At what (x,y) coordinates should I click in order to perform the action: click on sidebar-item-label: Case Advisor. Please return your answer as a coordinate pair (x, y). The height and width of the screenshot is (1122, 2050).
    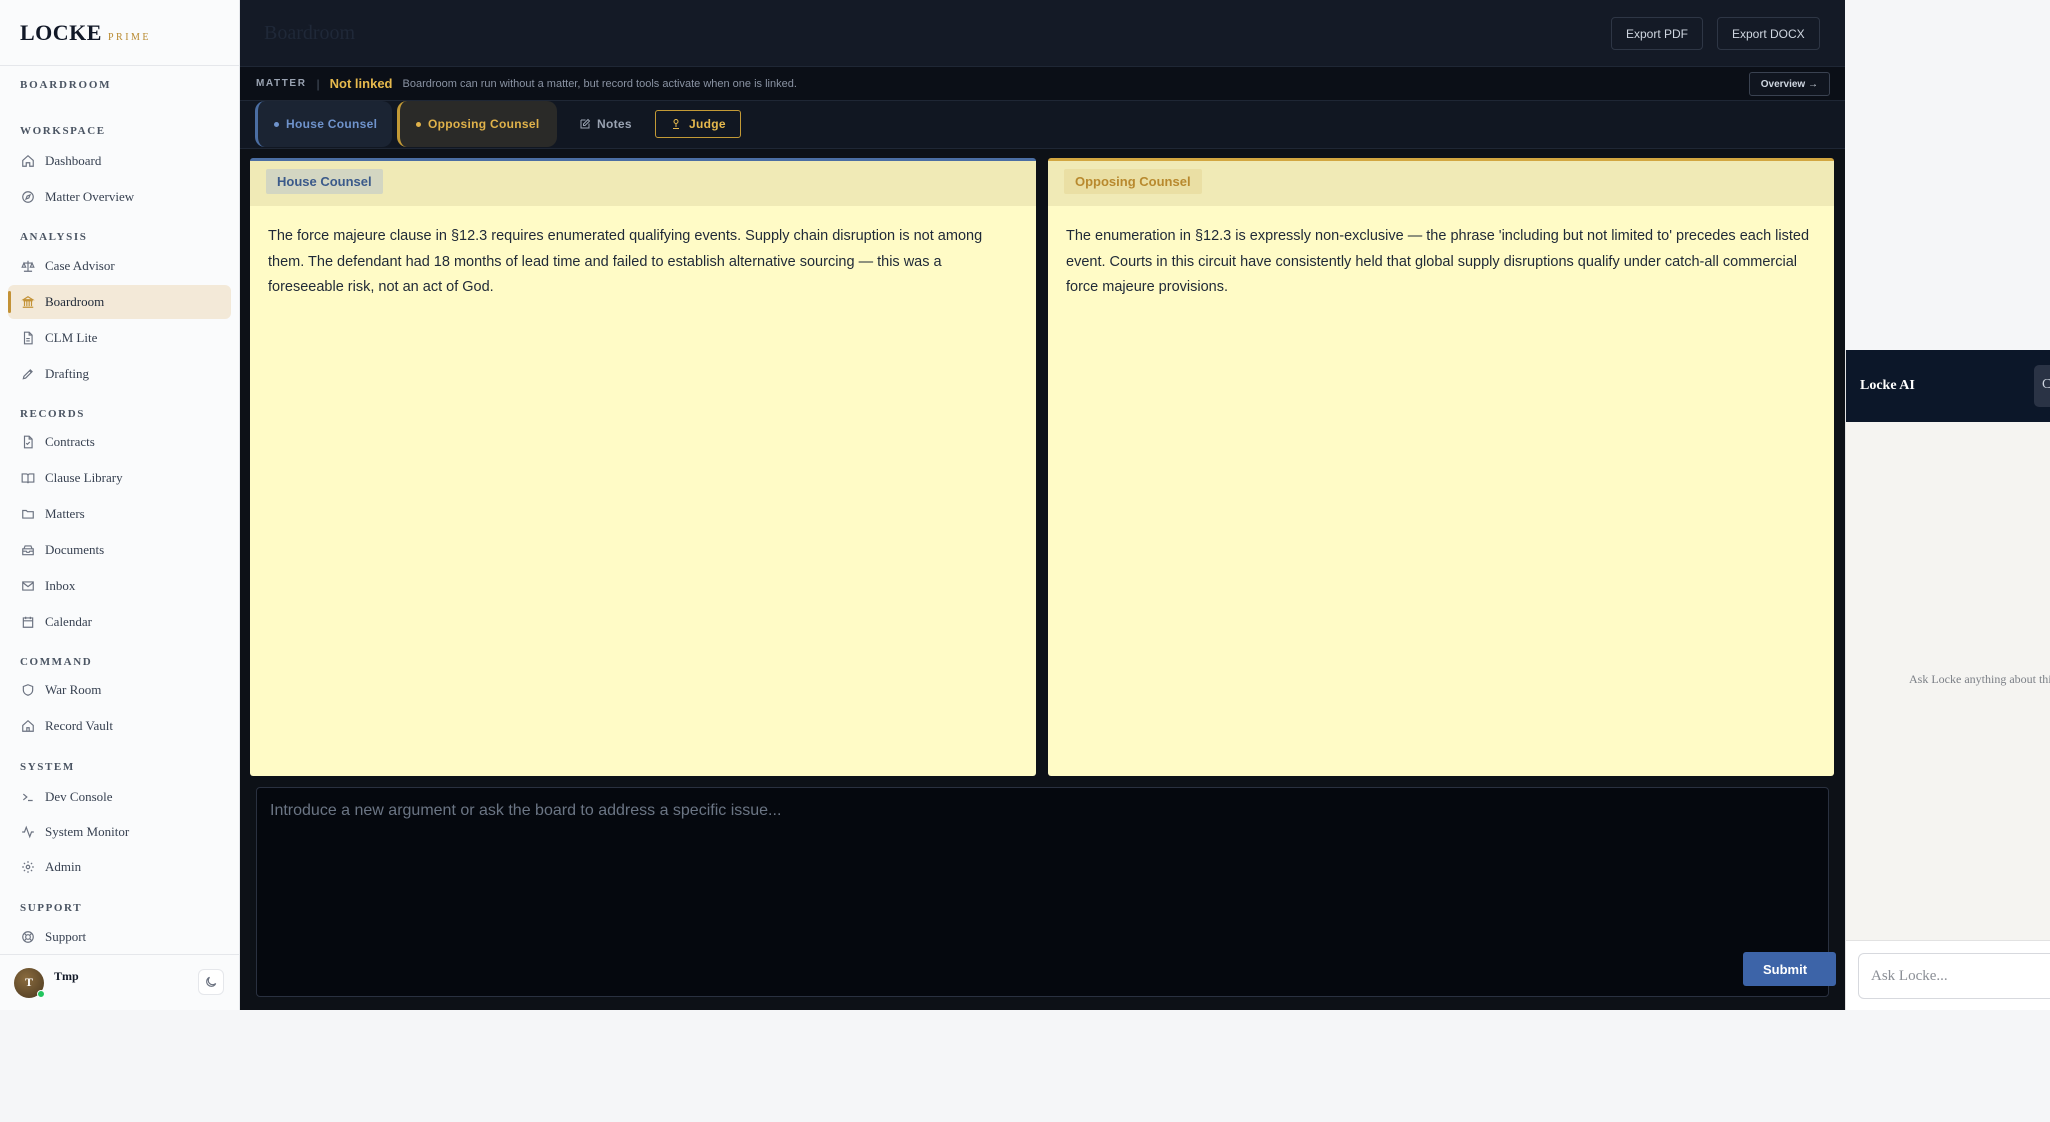
    Looking at the image, I should click on (80, 265).